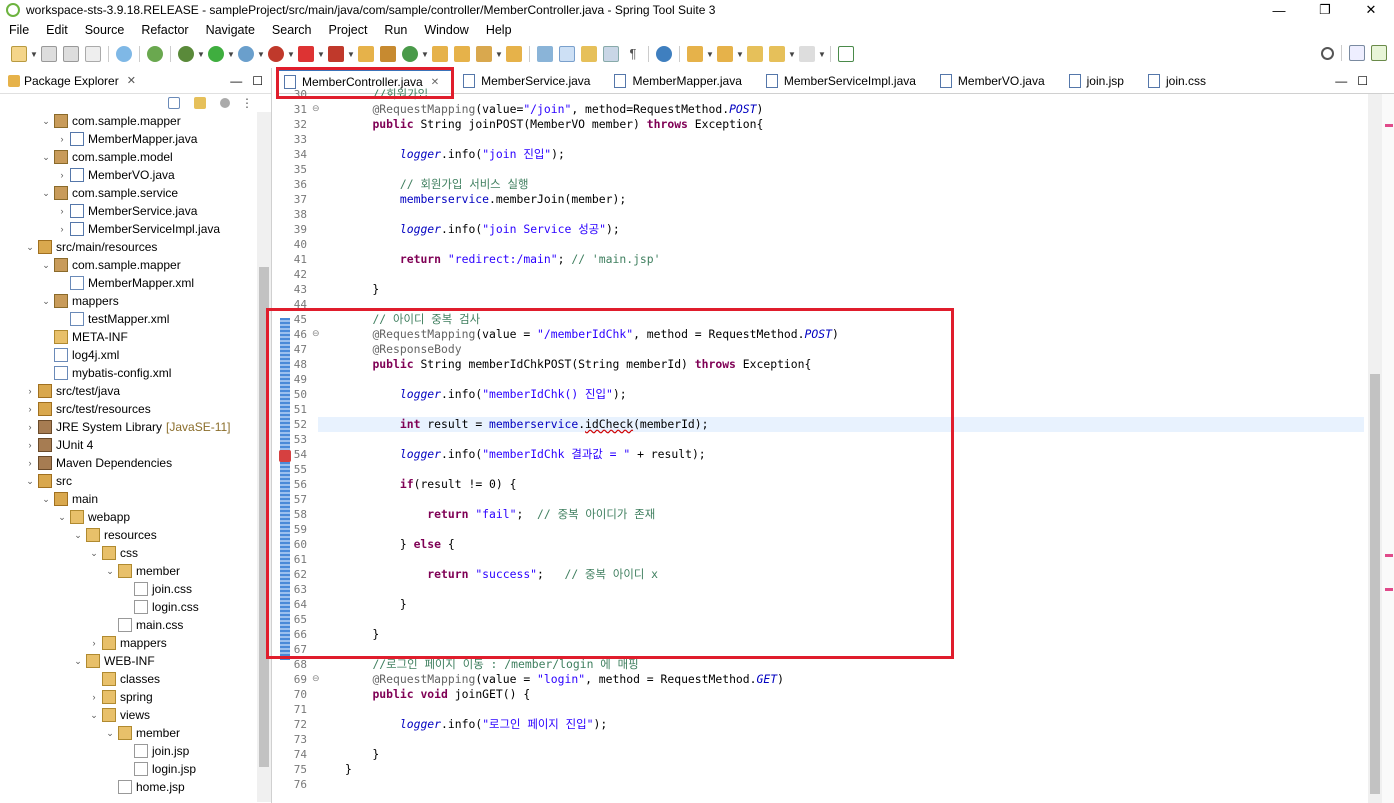  Describe the element at coordinates (186, 54) in the screenshot. I see `debug-icon` at that location.